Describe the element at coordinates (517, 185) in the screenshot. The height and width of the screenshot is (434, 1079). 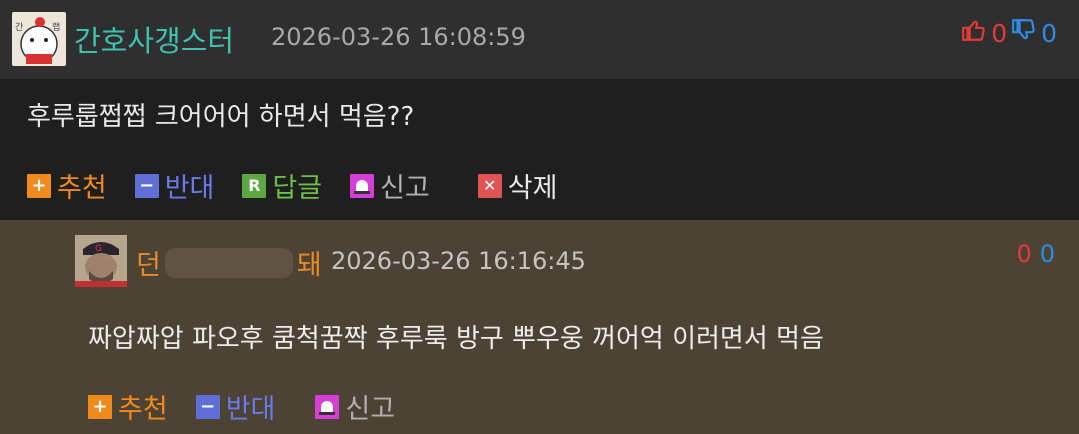
I see `delete-button: ✕ 삭제` at that location.